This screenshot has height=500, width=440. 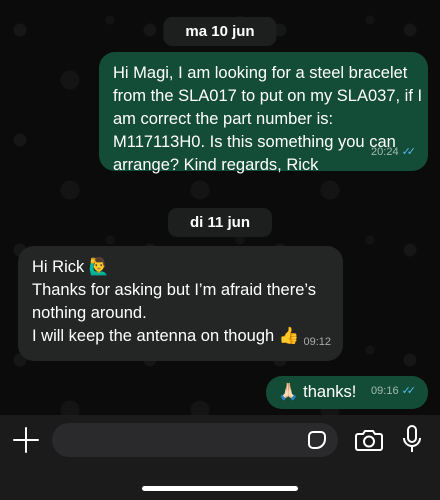 What do you see at coordinates (385, 152) in the screenshot?
I see `message-time: 20:24` at bounding box center [385, 152].